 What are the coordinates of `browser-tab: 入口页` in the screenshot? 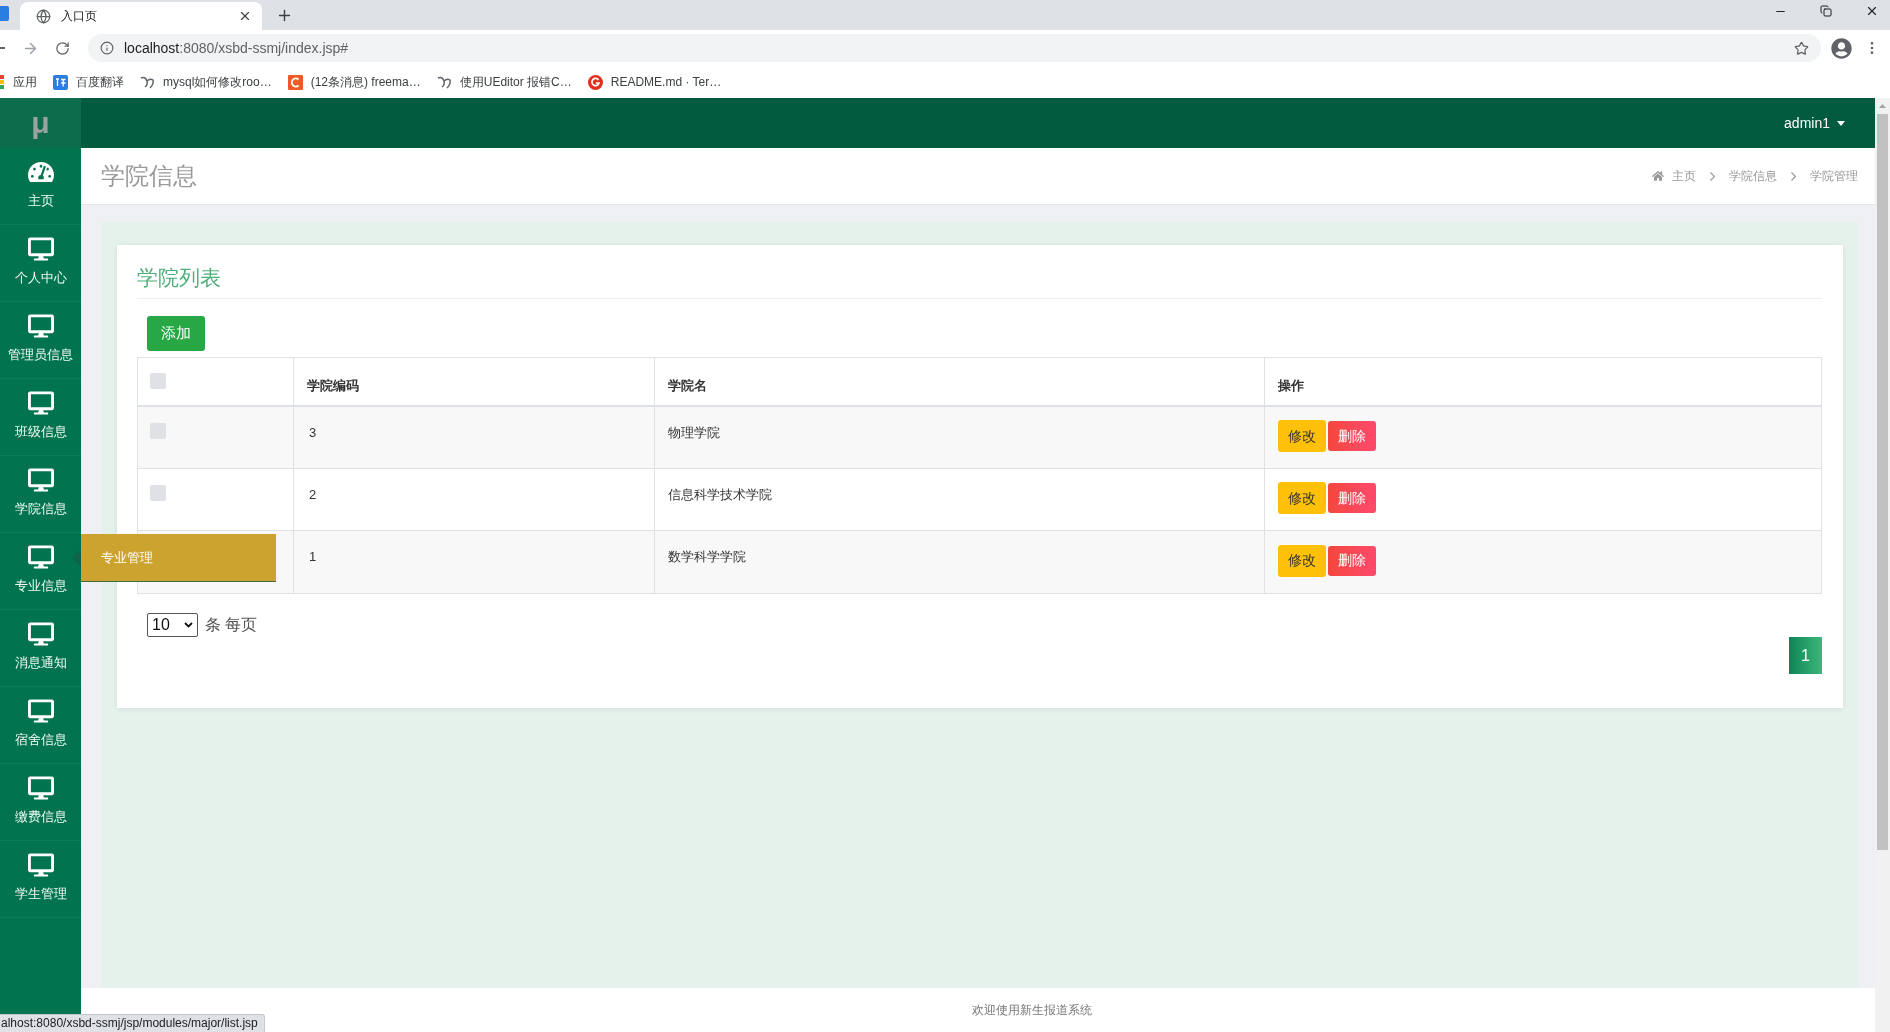 It's located at (141, 16).